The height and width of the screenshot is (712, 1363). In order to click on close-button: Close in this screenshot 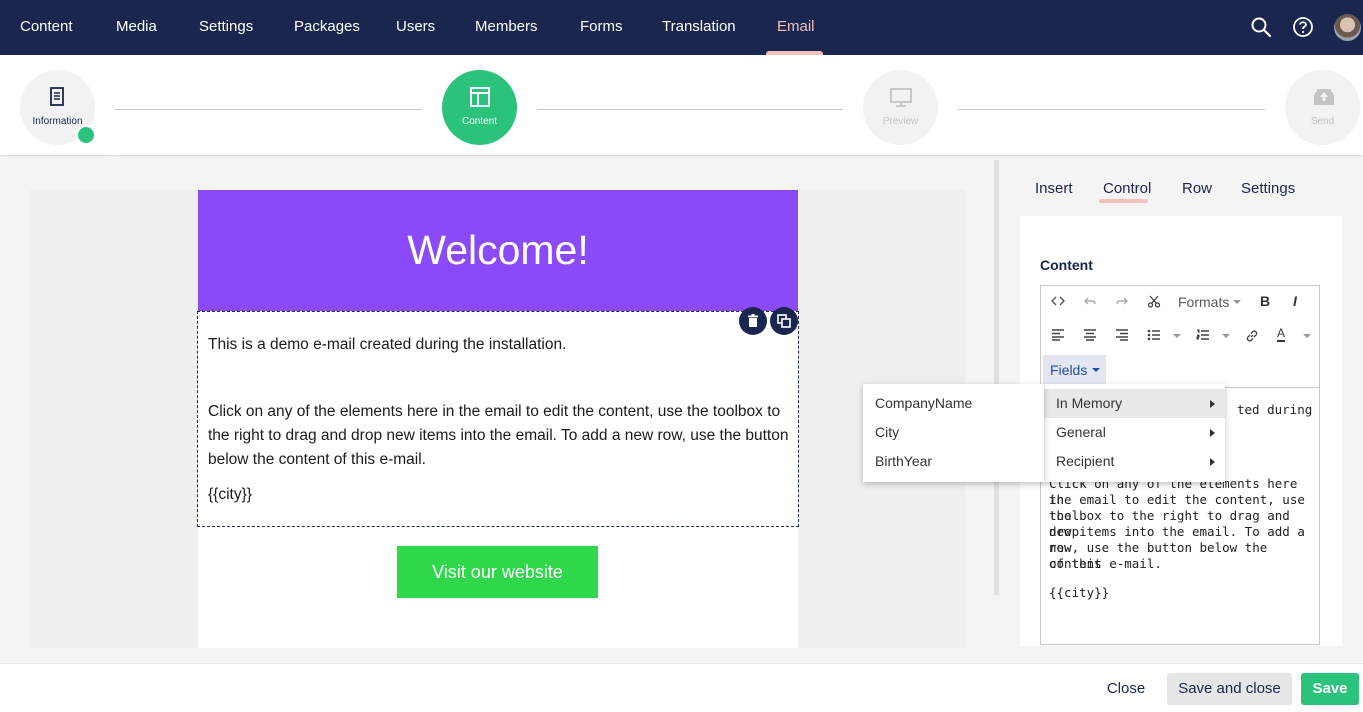, I will do `click(1126, 689)`.